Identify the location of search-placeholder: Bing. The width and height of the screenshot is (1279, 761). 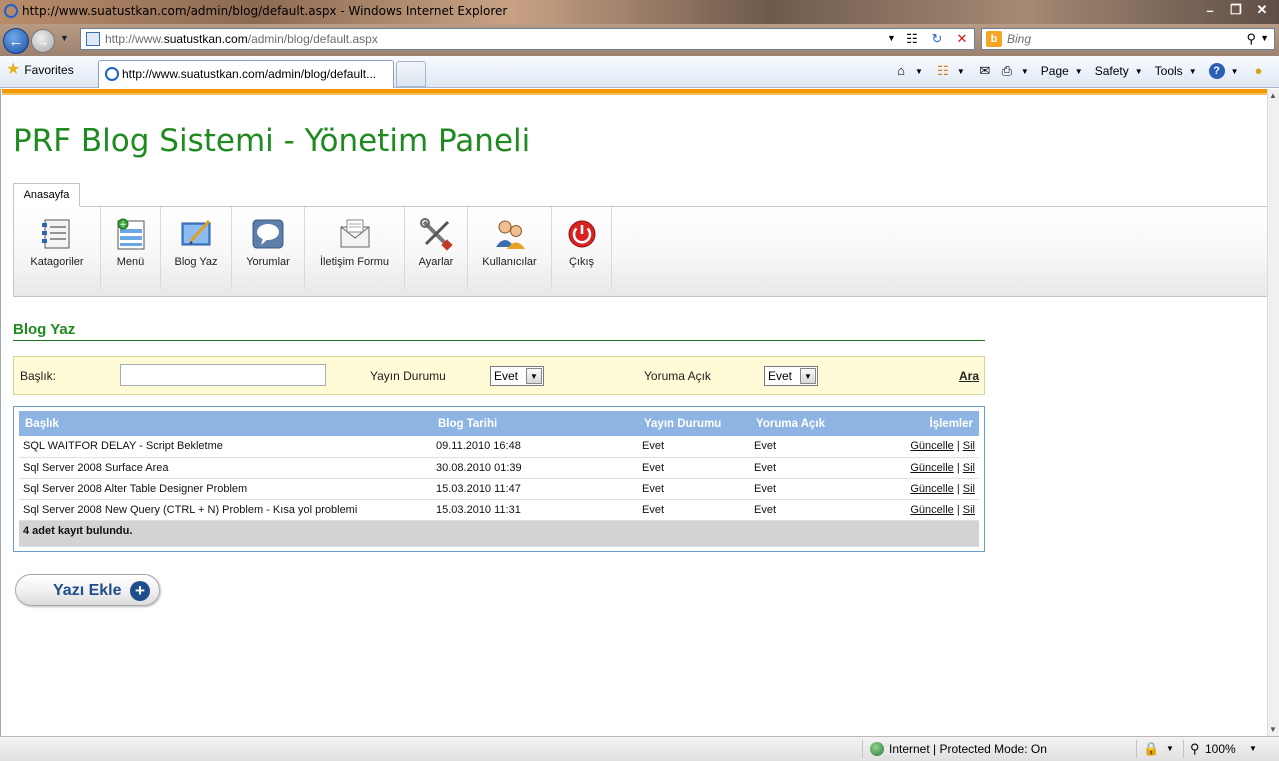
(1019, 39).